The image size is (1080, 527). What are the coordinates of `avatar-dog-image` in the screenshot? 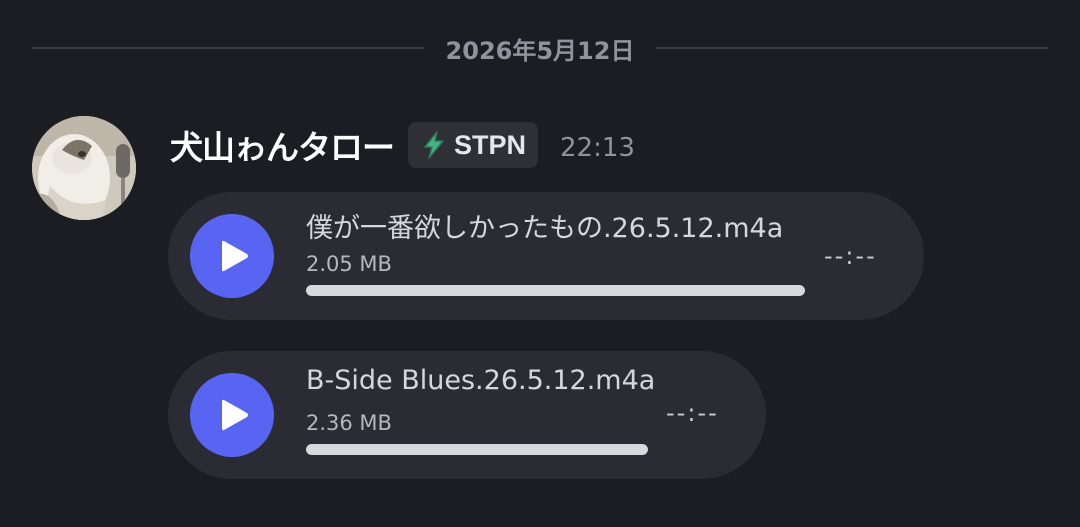 It's located at (84, 168).